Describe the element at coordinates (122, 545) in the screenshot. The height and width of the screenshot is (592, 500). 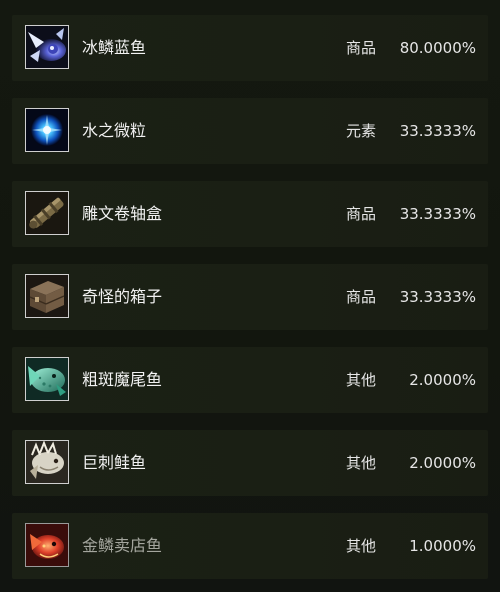
I see `item-name: 金鳞卖店鱼` at that location.